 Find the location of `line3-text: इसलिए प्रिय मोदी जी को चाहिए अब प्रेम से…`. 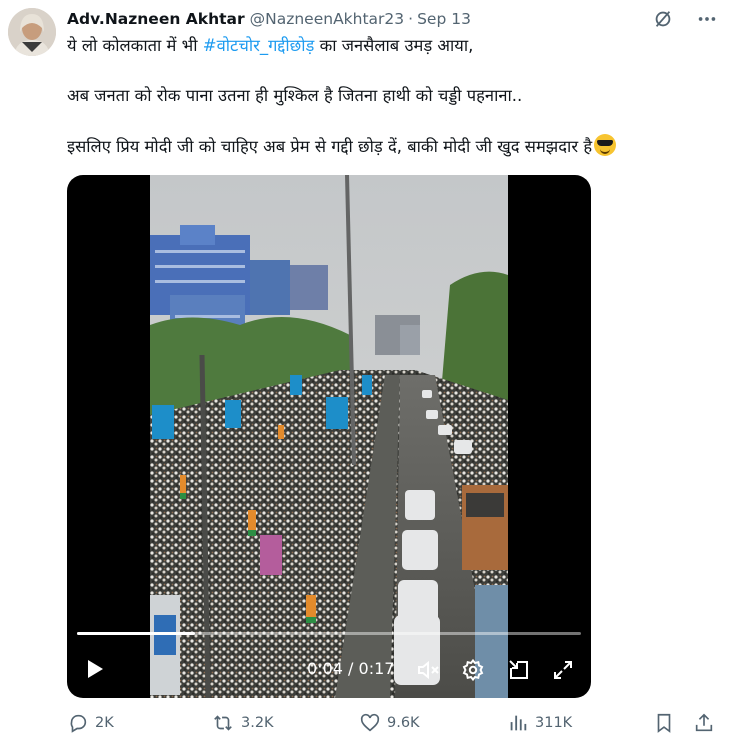

line3-text: इसलिए प्रिय मोदी जी को चाहिए अब प्रेम से… is located at coordinates (330, 146).